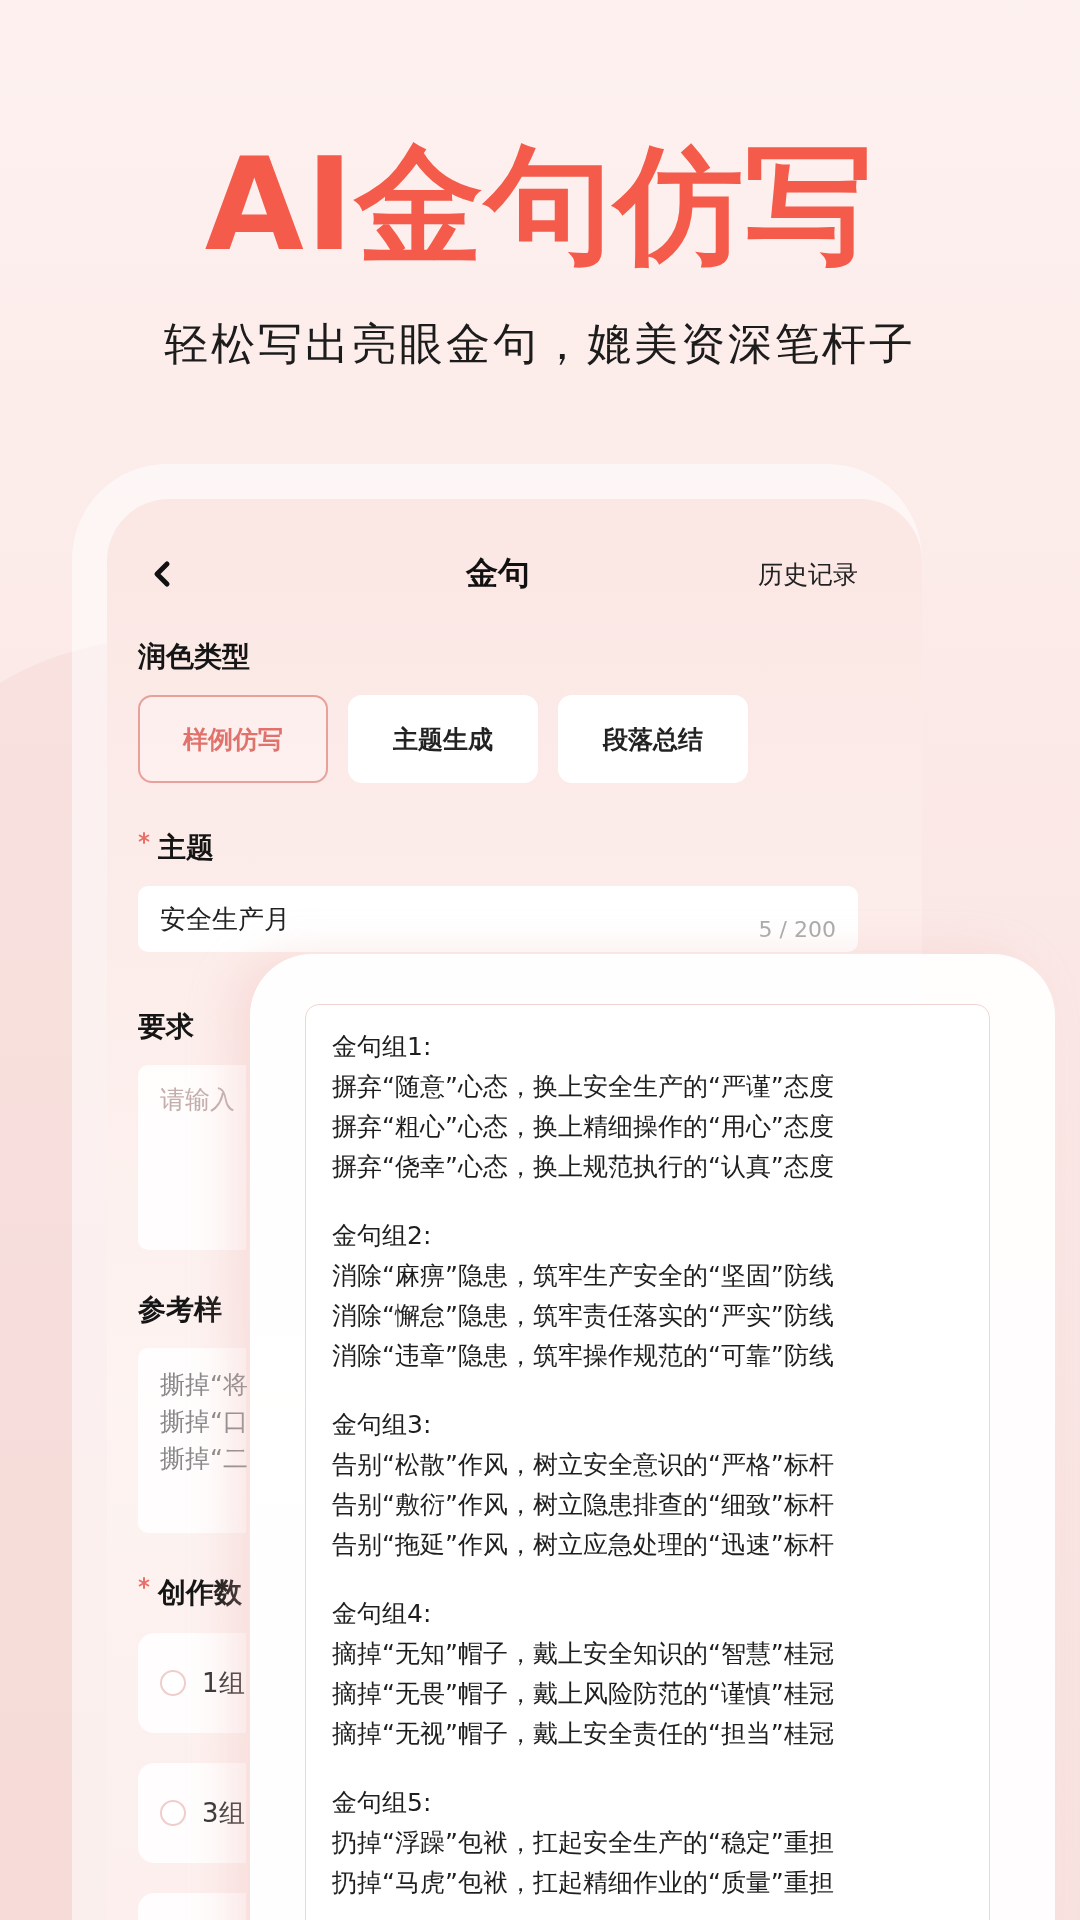 This screenshot has height=1920, width=1080. What do you see at coordinates (797, 929) in the screenshot?
I see `char-counter: 5 / 200` at bounding box center [797, 929].